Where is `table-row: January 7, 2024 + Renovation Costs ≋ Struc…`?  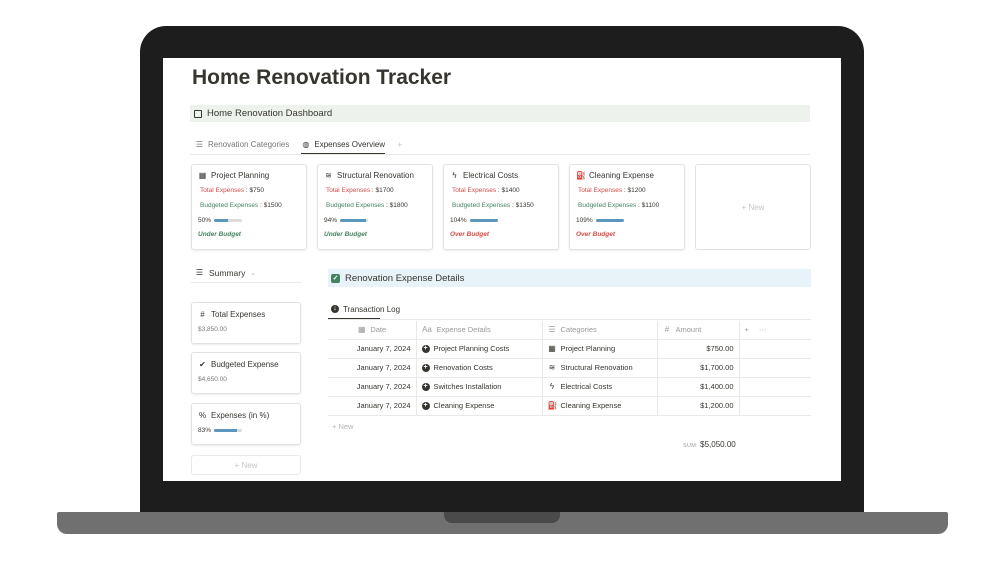 table-row: January 7, 2024 + Renovation Costs ≋ Struc… is located at coordinates (569, 368).